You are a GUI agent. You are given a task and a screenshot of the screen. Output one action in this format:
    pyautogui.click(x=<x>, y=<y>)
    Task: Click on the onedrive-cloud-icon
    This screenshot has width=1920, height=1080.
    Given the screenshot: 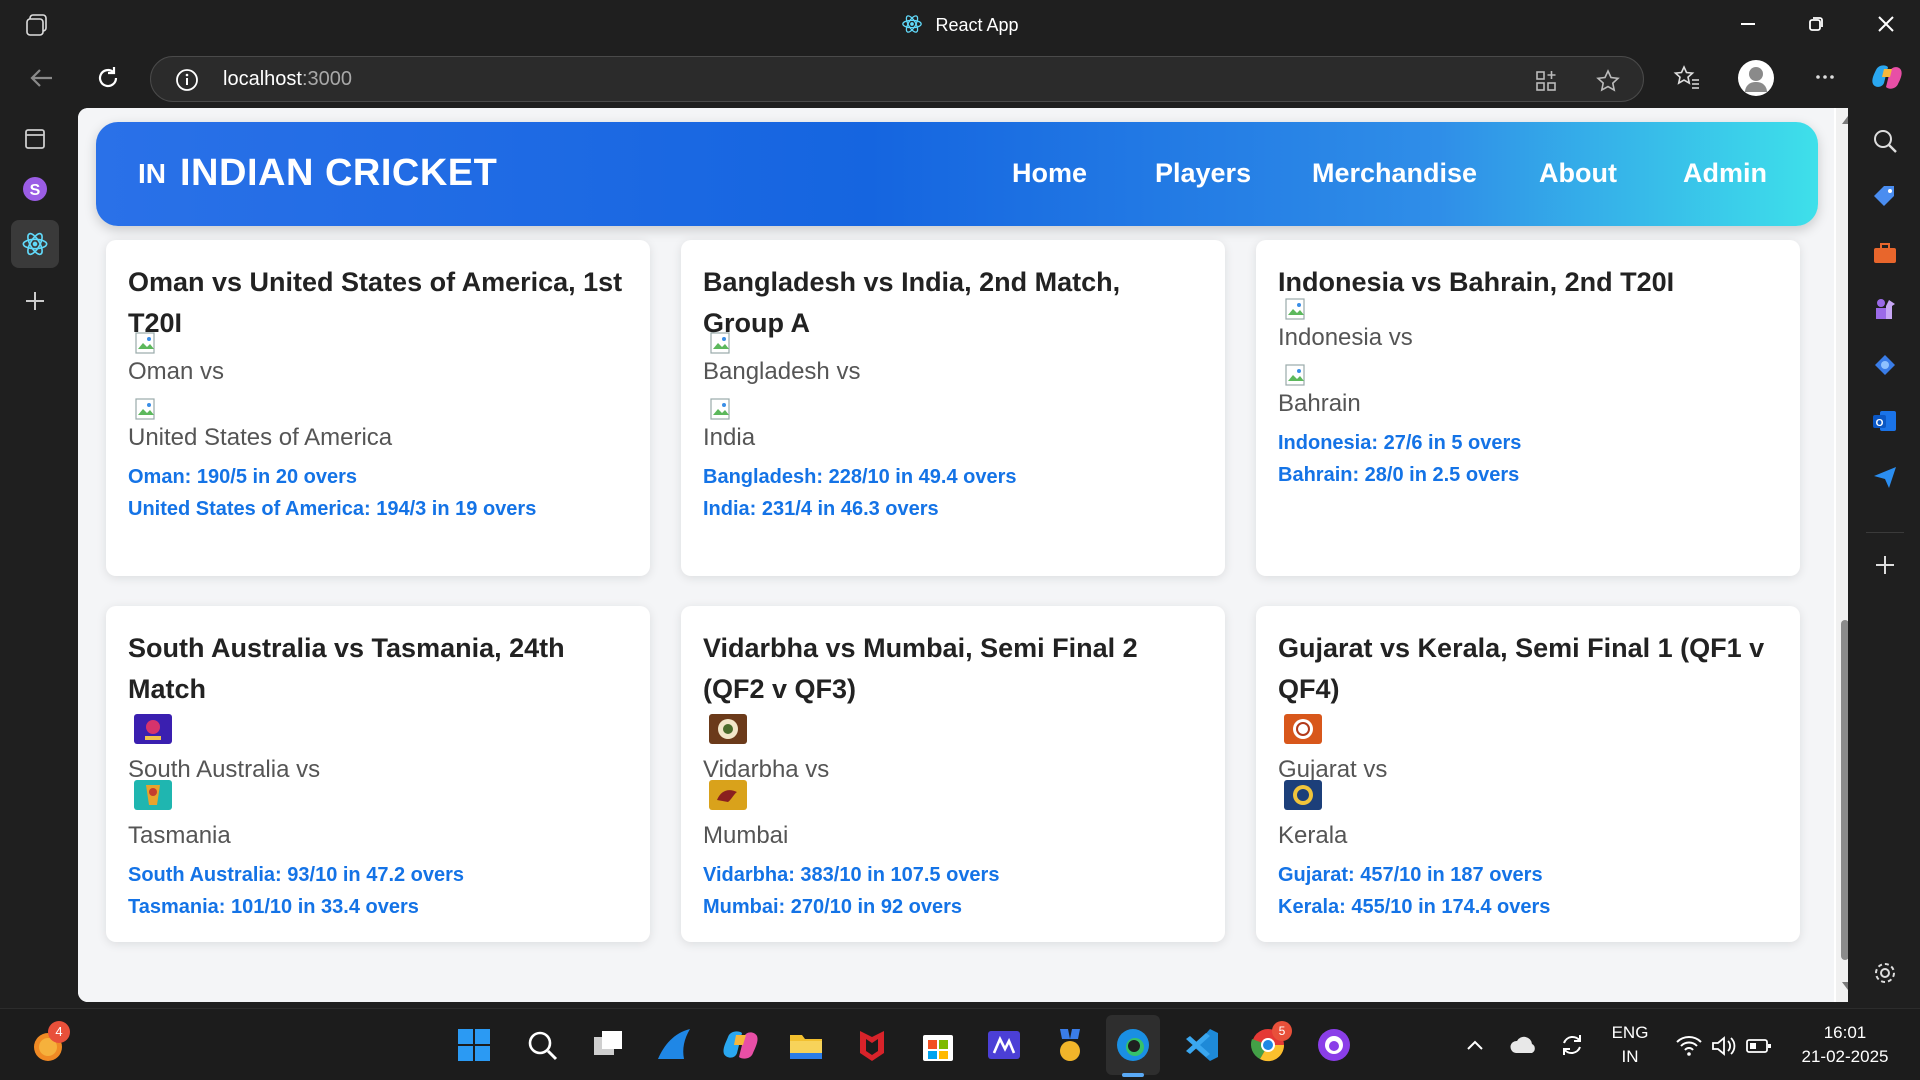 What is the action you would take?
    pyautogui.click(x=1524, y=1045)
    